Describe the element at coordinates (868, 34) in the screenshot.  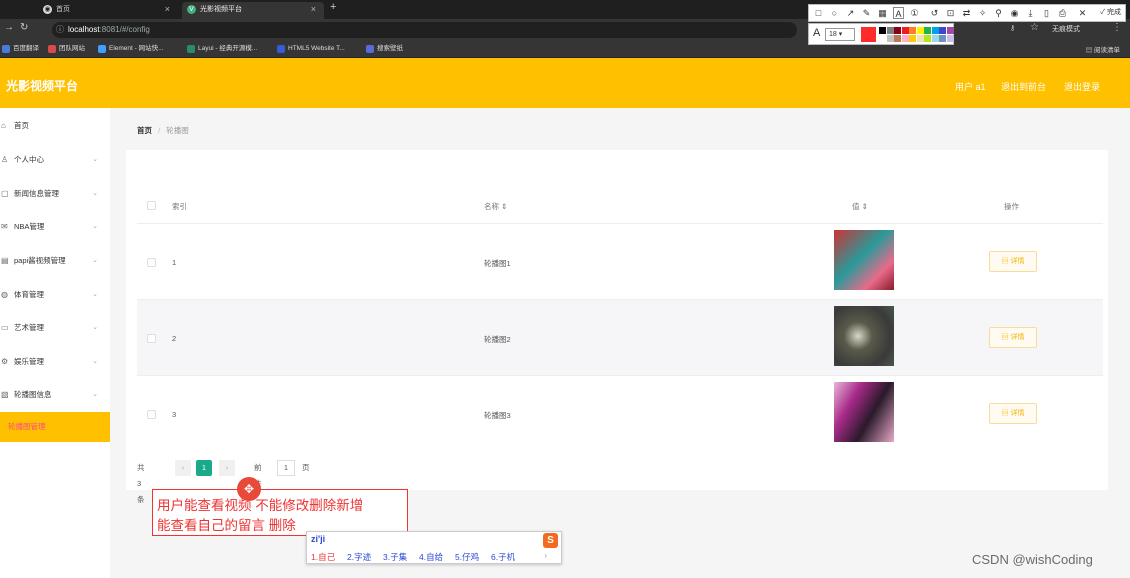
I see `current-color-swatch` at that location.